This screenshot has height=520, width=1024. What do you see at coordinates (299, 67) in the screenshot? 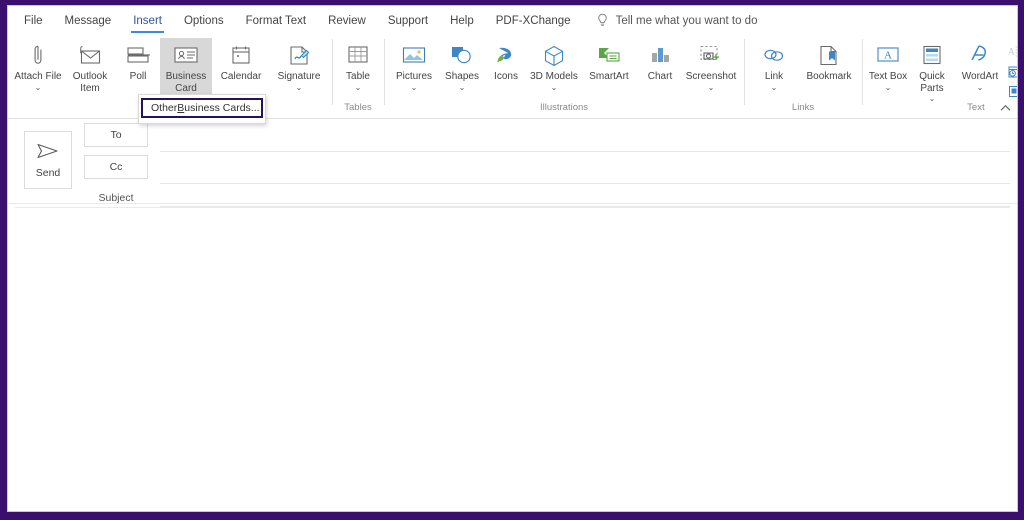
I see `signature-button: Signature ⌄` at bounding box center [299, 67].